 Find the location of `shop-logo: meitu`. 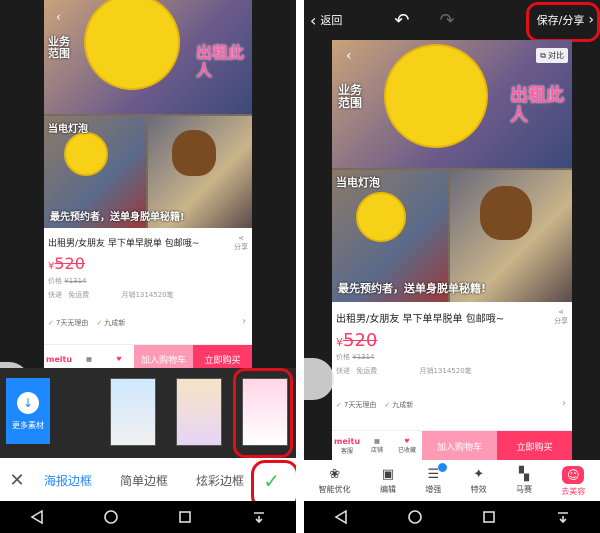

shop-logo: meitu is located at coordinates (59, 357).